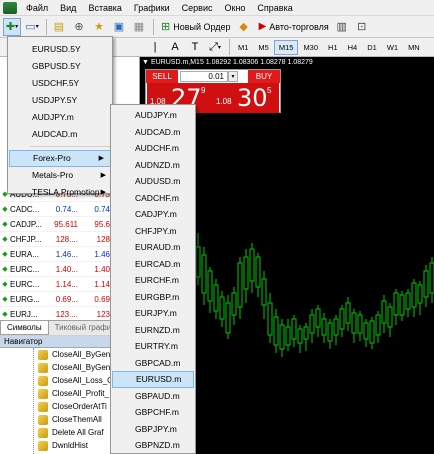 The image size is (434, 454). I want to click on submenu-item-symbol: EURCAD.m, so click(153, 264).